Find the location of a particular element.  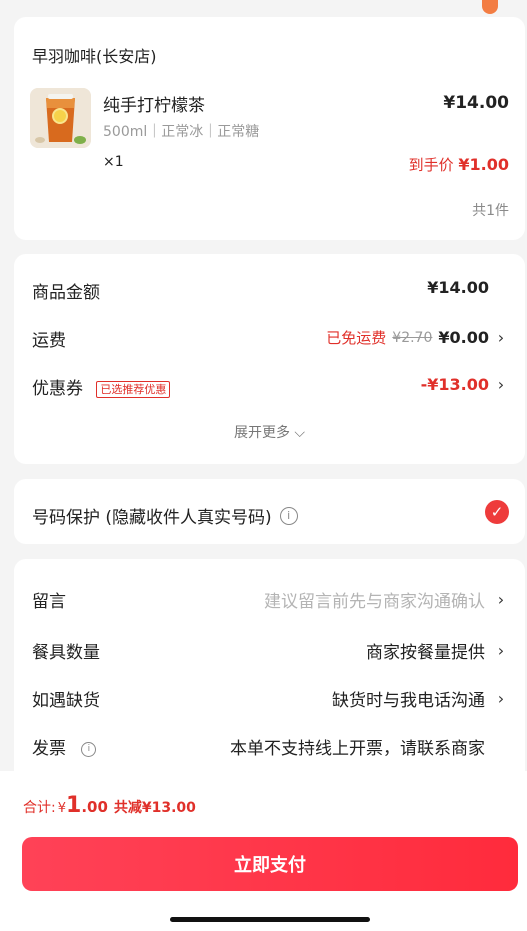

shipping-row: 已免运费 ¥2.70 ¥0.00 › is located at coordinates (416, 337).